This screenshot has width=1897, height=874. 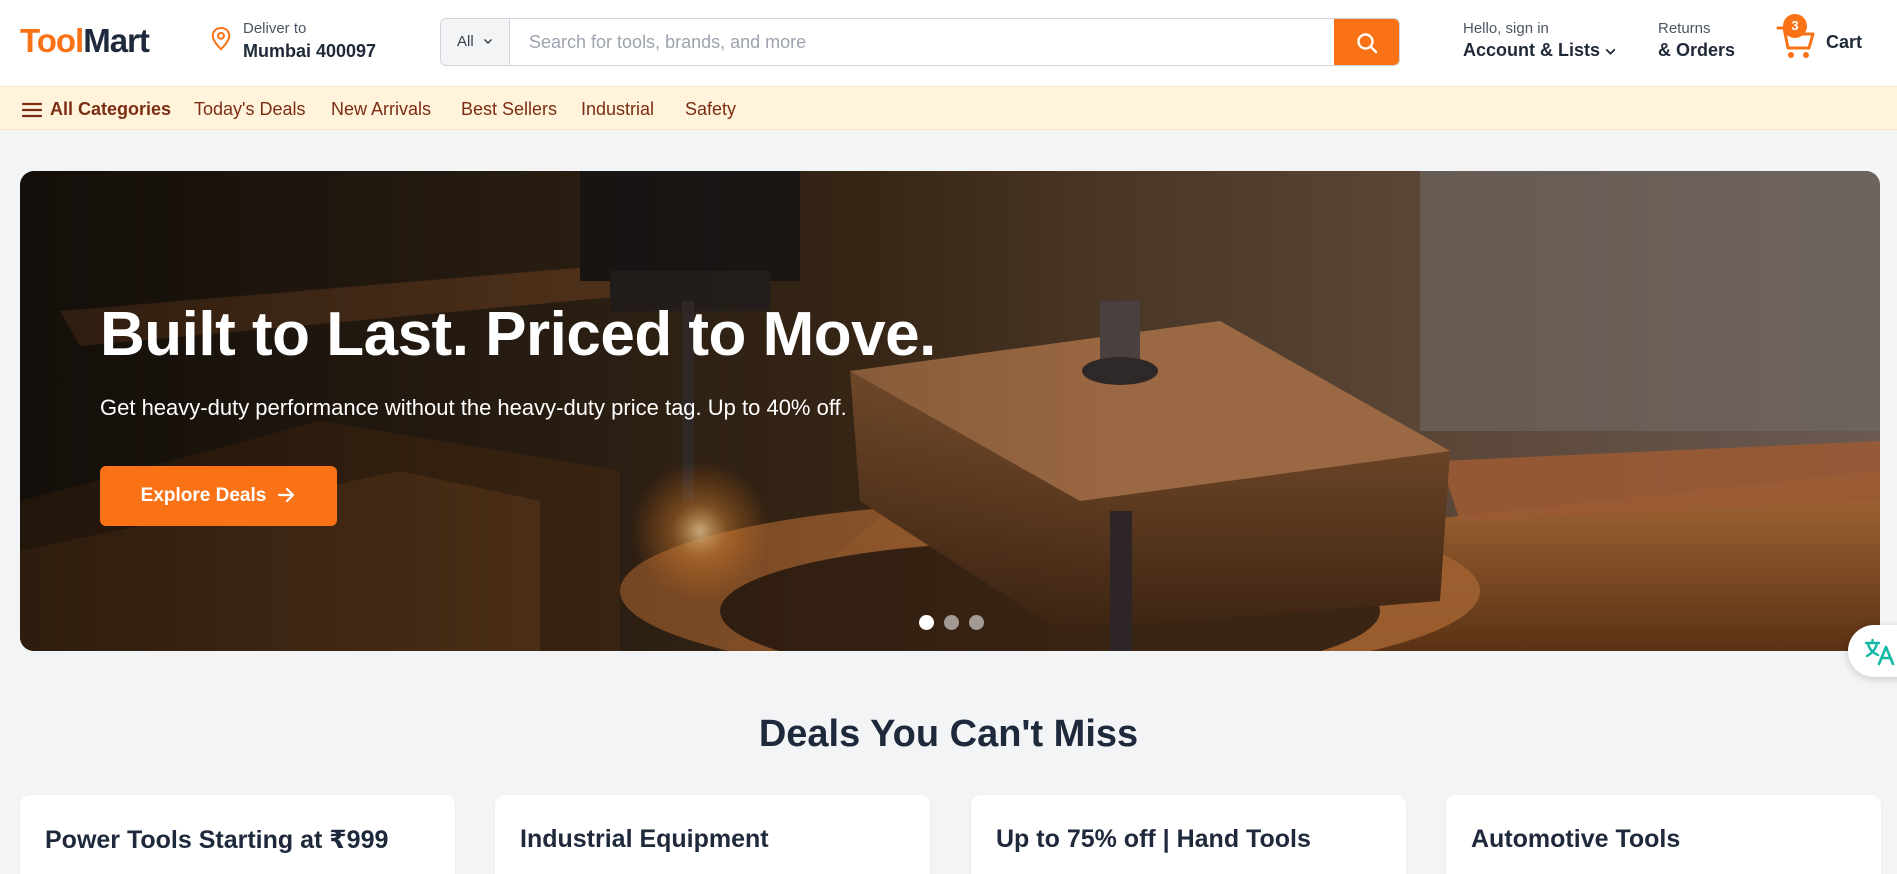 I want to click on account-label: Account & Lists, so click(x=1532, y=50).